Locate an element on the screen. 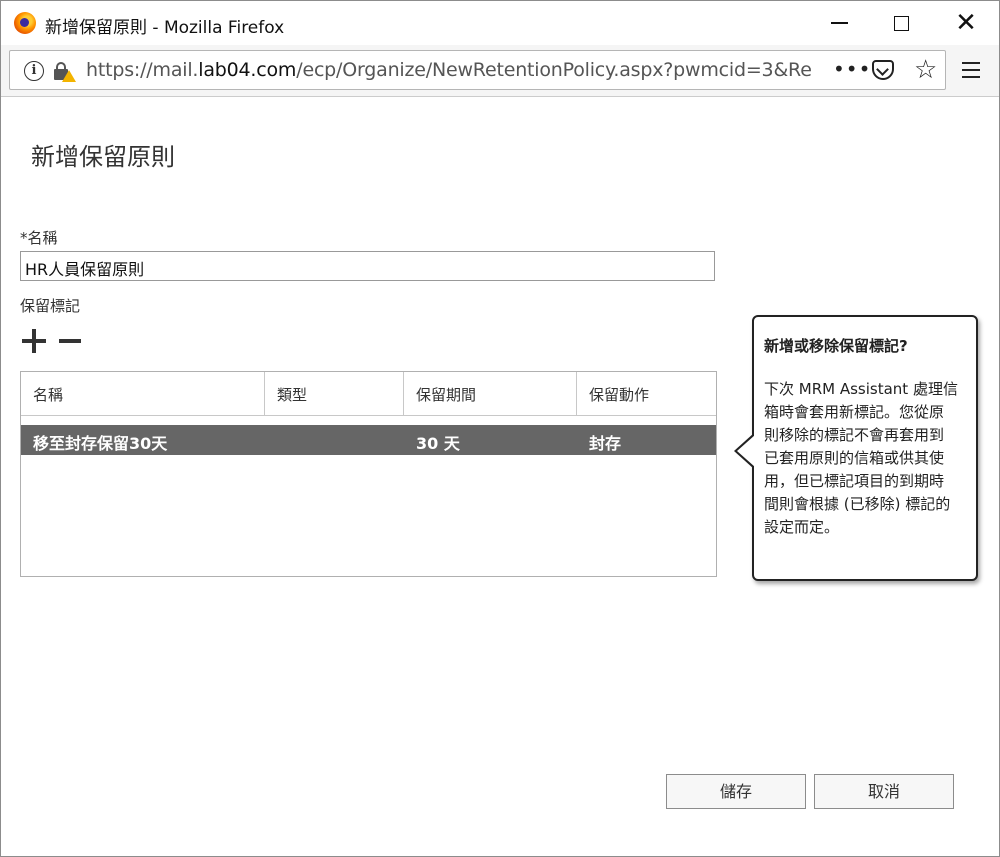  callout-line: 下次 MRM Assistant 處理信 is located at coordinates (861, 389).